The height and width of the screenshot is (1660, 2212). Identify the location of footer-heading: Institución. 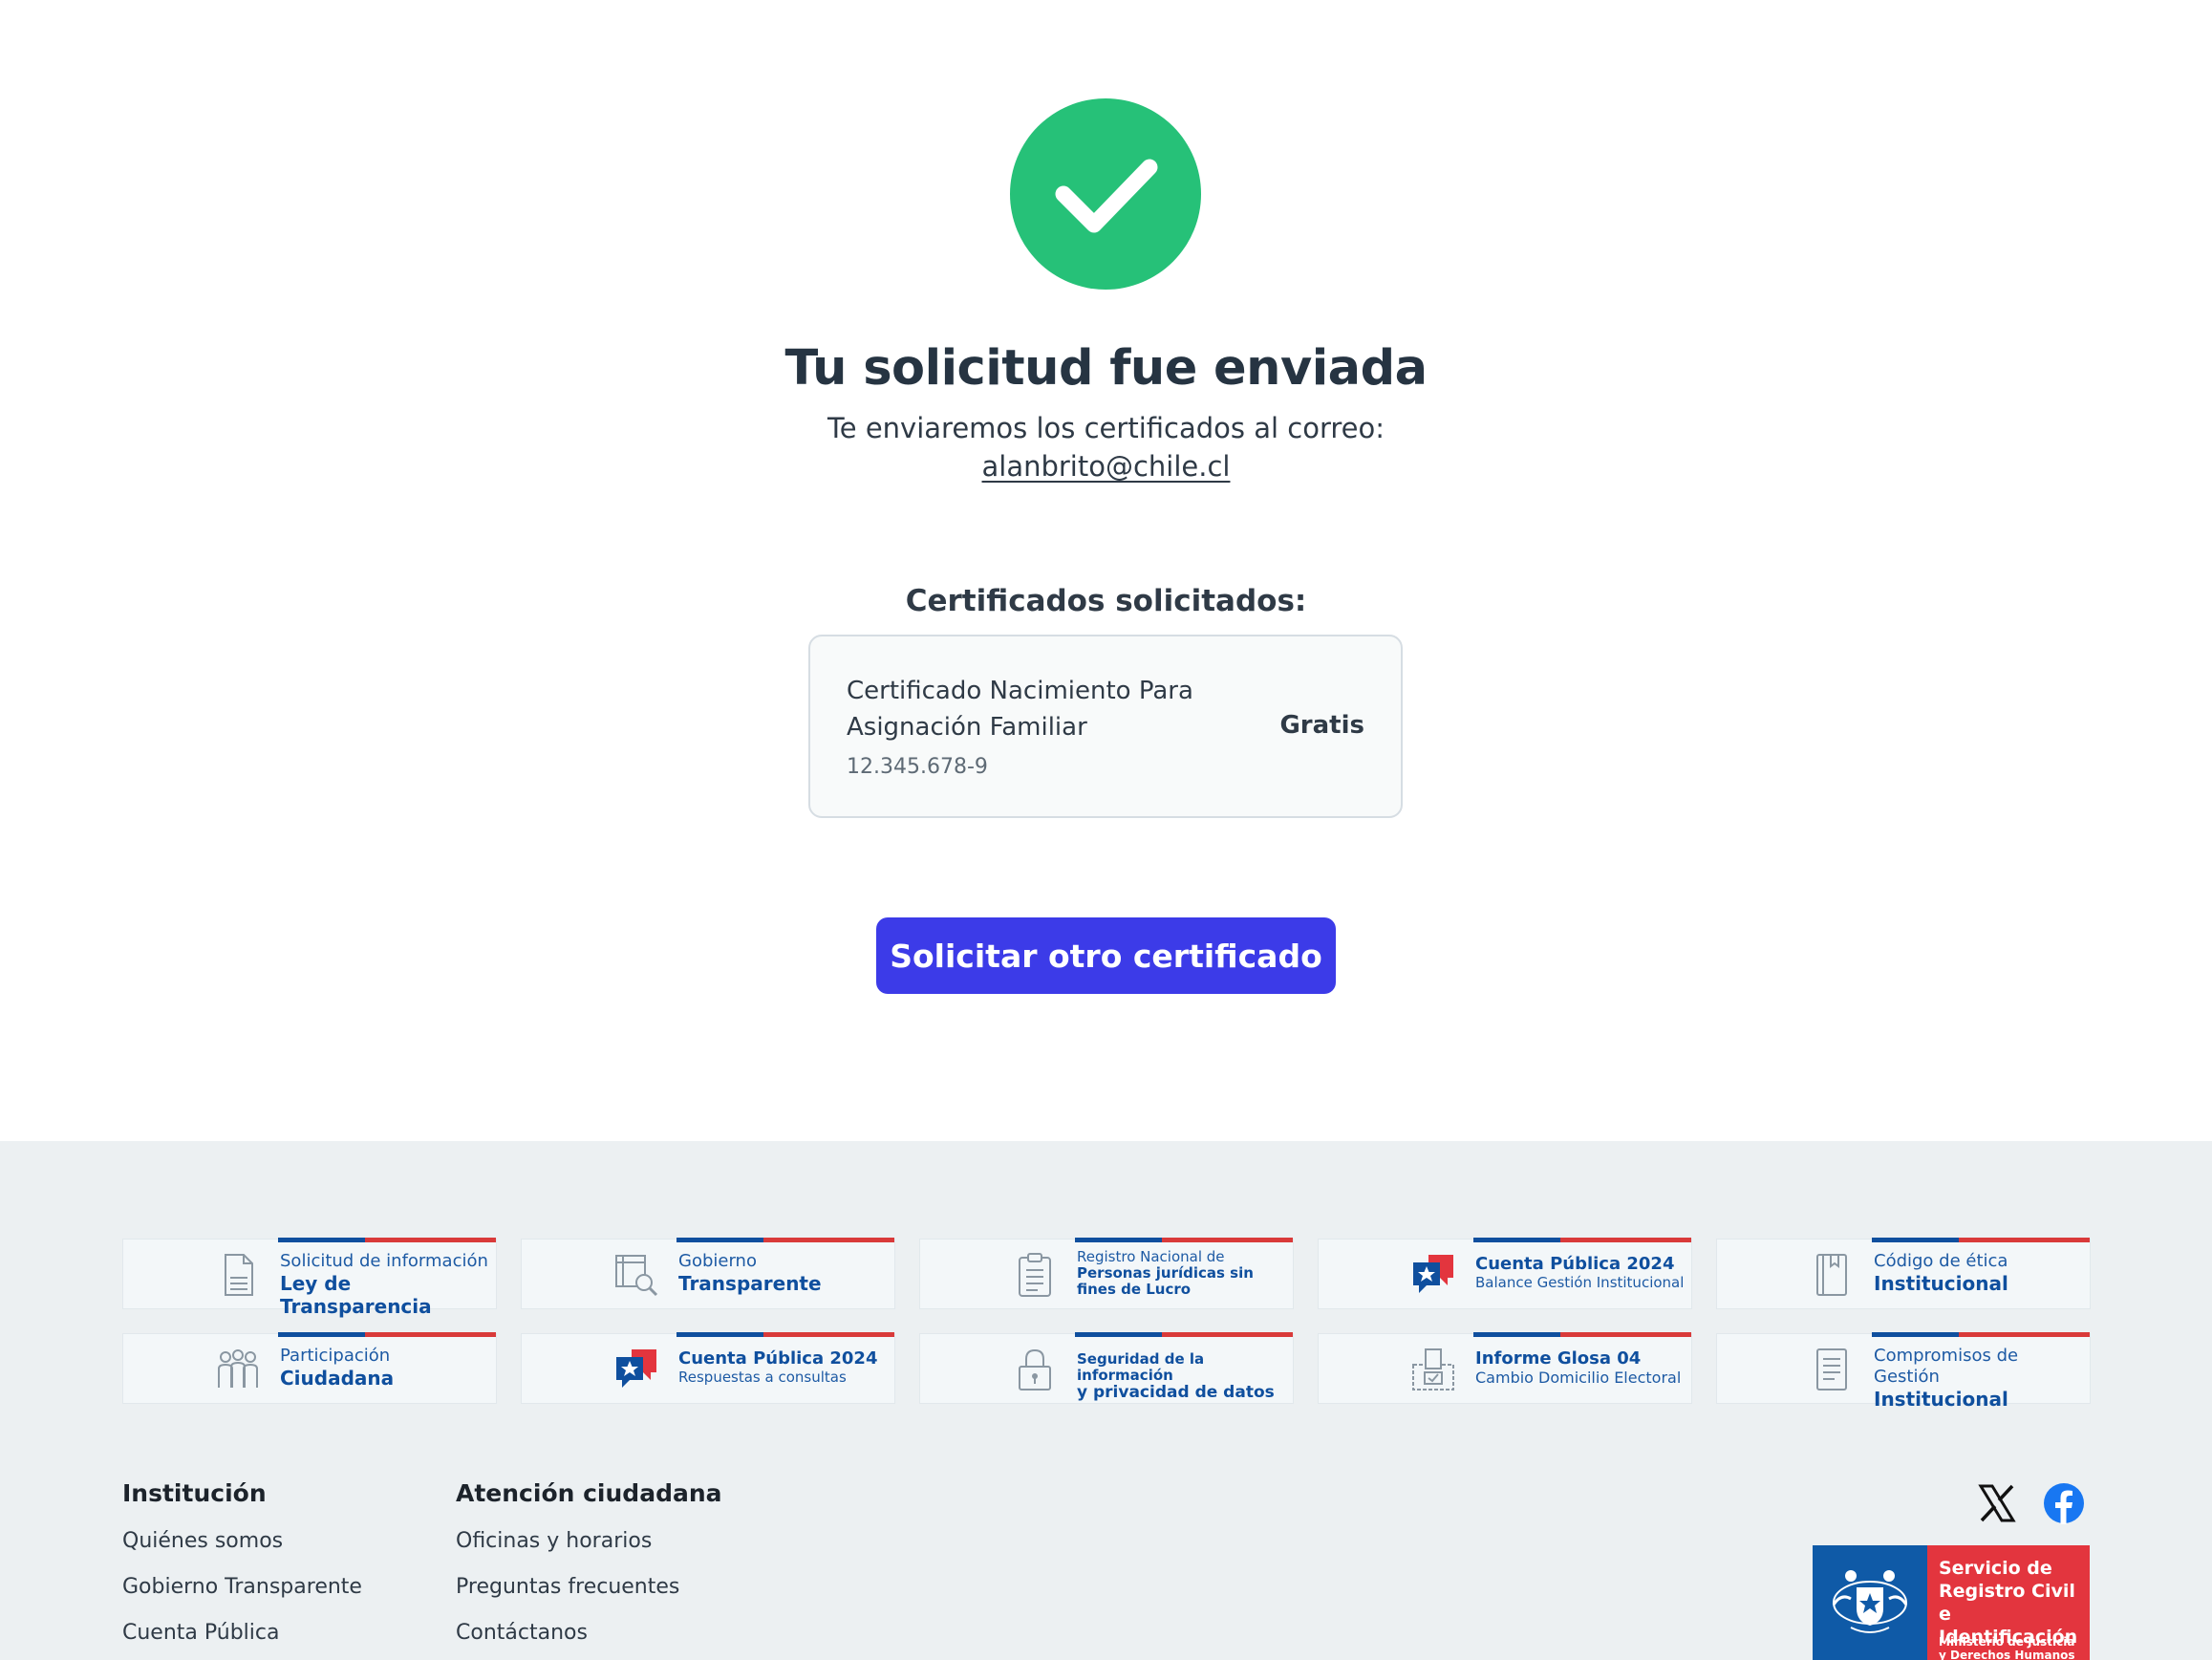
(194, 1493).